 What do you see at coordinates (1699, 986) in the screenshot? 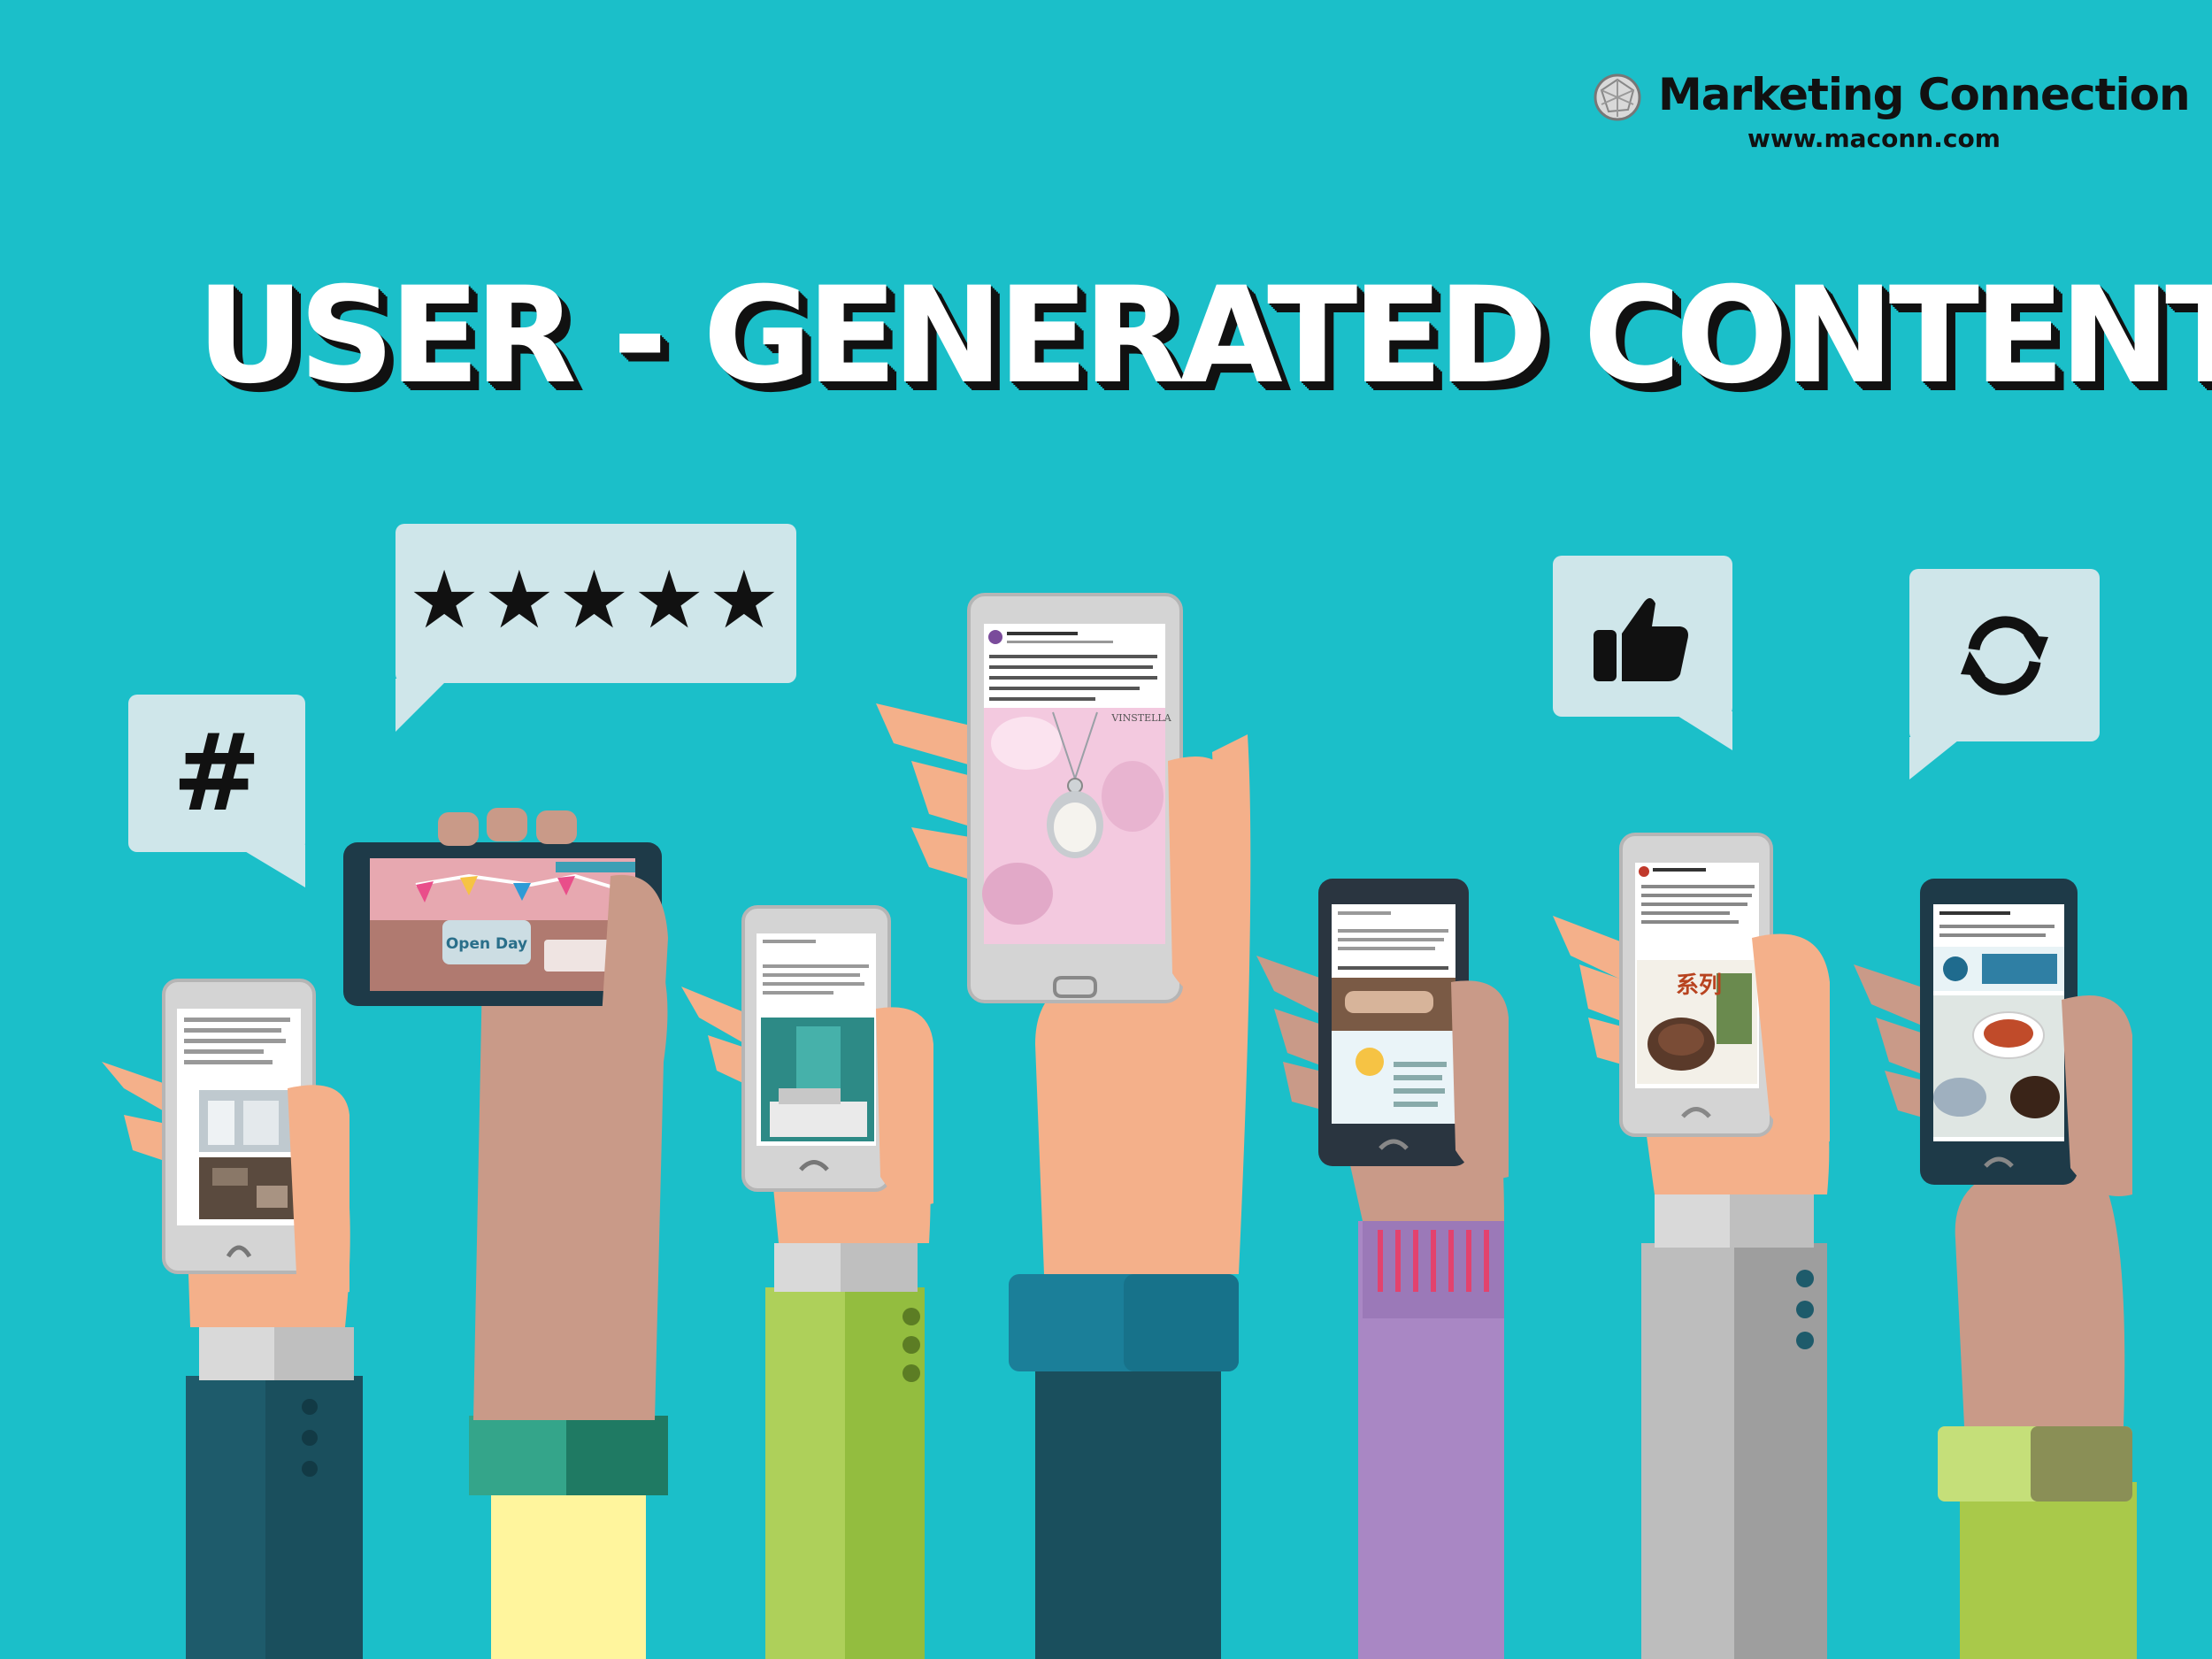
I see `food-caption: 系列` at bounding box center [1699, 986].